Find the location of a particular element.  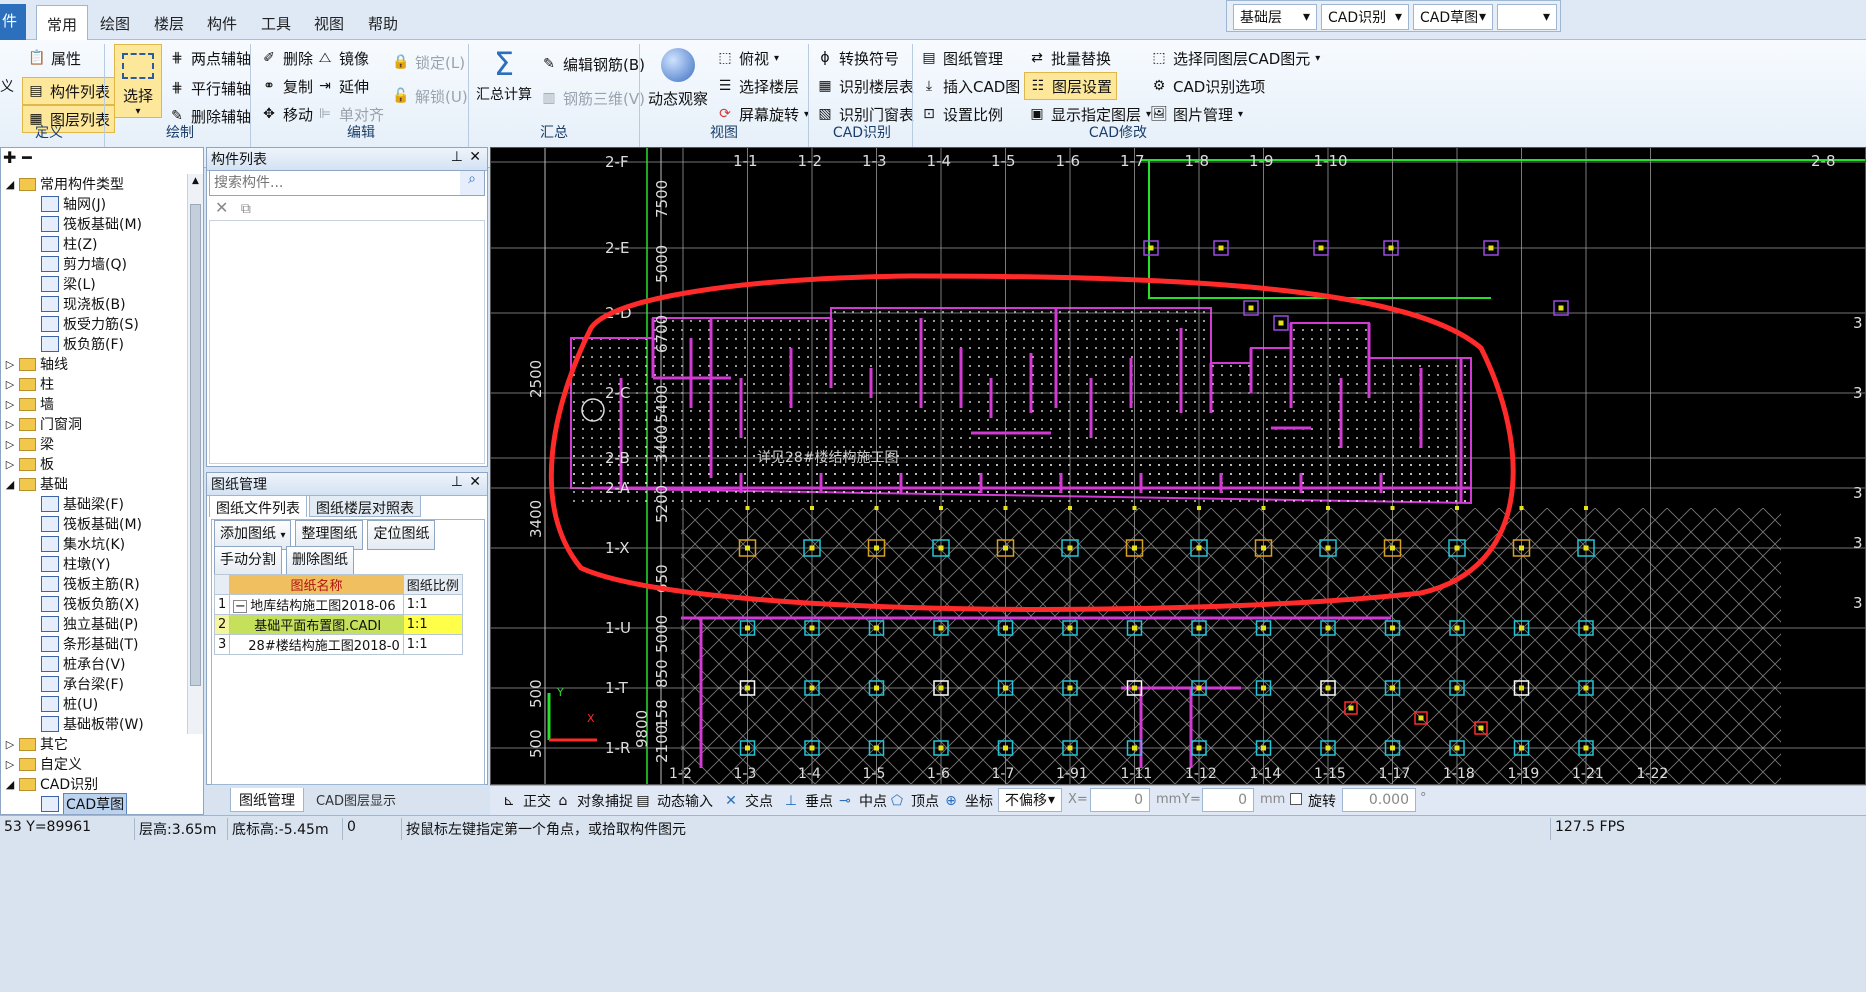

scroll-thumb is located at coordinates (195, 445).